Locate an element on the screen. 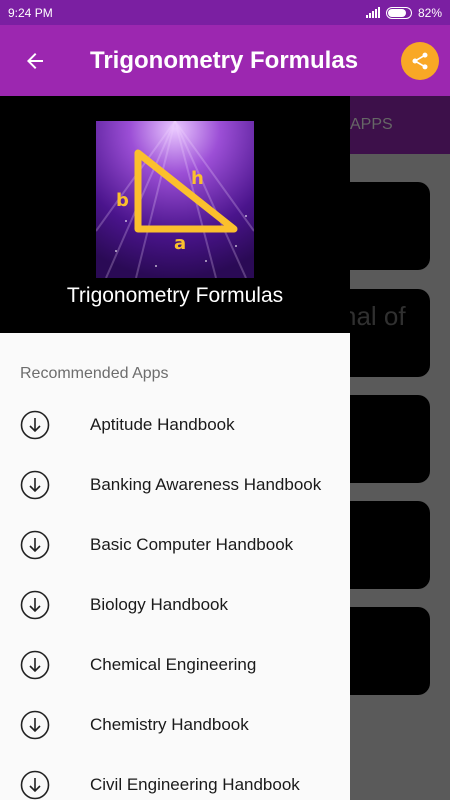  signal-icon is located at coordinates (372, 12).